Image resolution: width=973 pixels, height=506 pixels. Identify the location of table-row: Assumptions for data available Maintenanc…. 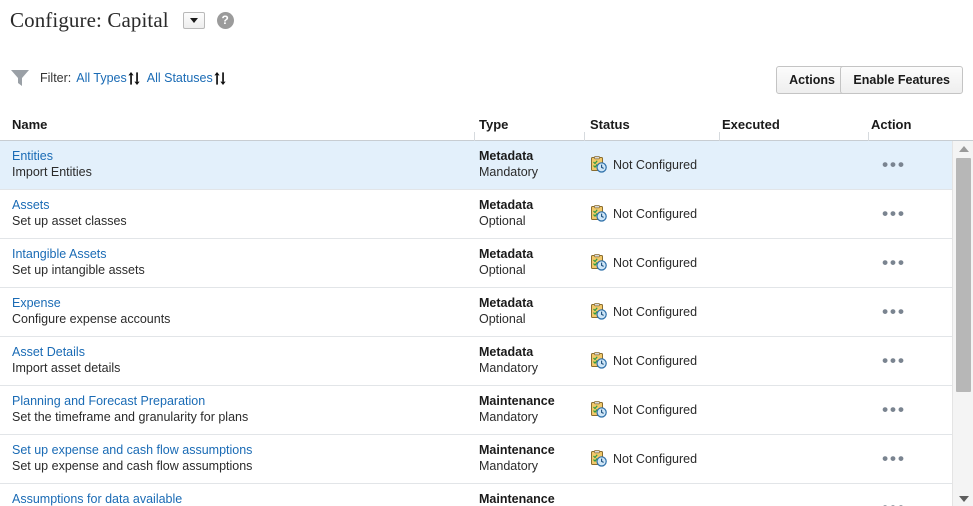
(476, 495).